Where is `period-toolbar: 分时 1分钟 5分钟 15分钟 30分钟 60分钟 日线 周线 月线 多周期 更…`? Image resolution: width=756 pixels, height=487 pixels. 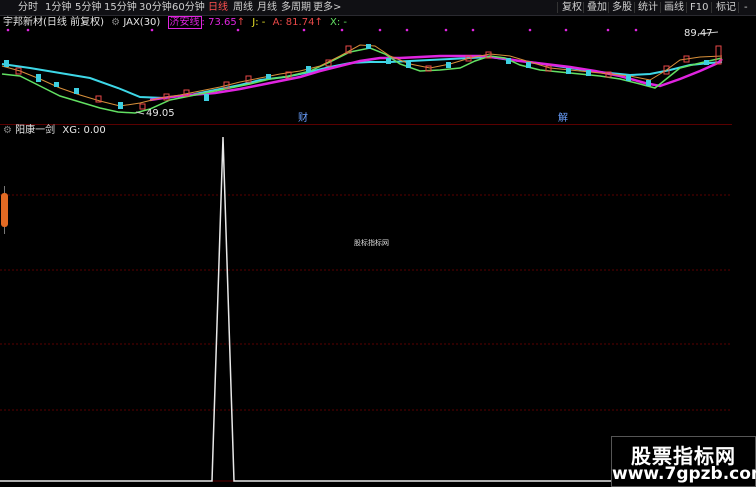
period-toolbar: 分时 1分钟 5分钟 15分钟 30分钟 60分钟 日线 周线 月线 多周期 更… is located at coordinates (378, 8).